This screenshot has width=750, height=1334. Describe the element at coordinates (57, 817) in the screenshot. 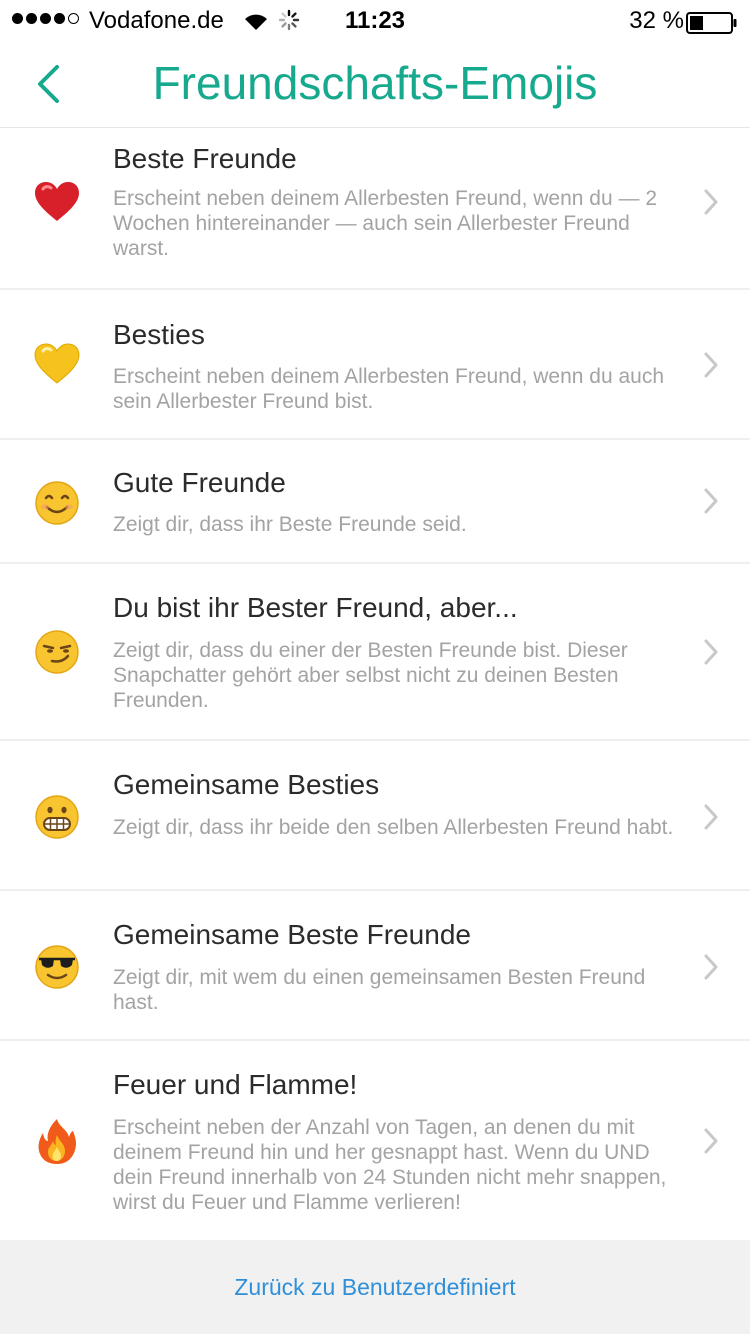

I see `grimacing-face-icon` at that location.